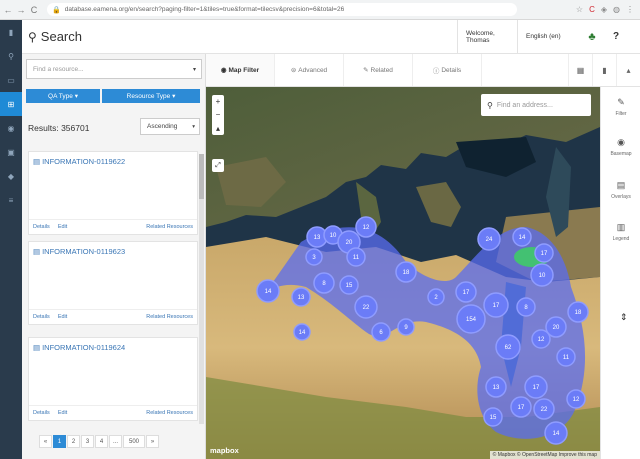 The width and height of the screenshot is (640, 459). Describe the element at coordinates (174, 96) in the screenshot. I see `chevron-down-icon: ▾` at that location.